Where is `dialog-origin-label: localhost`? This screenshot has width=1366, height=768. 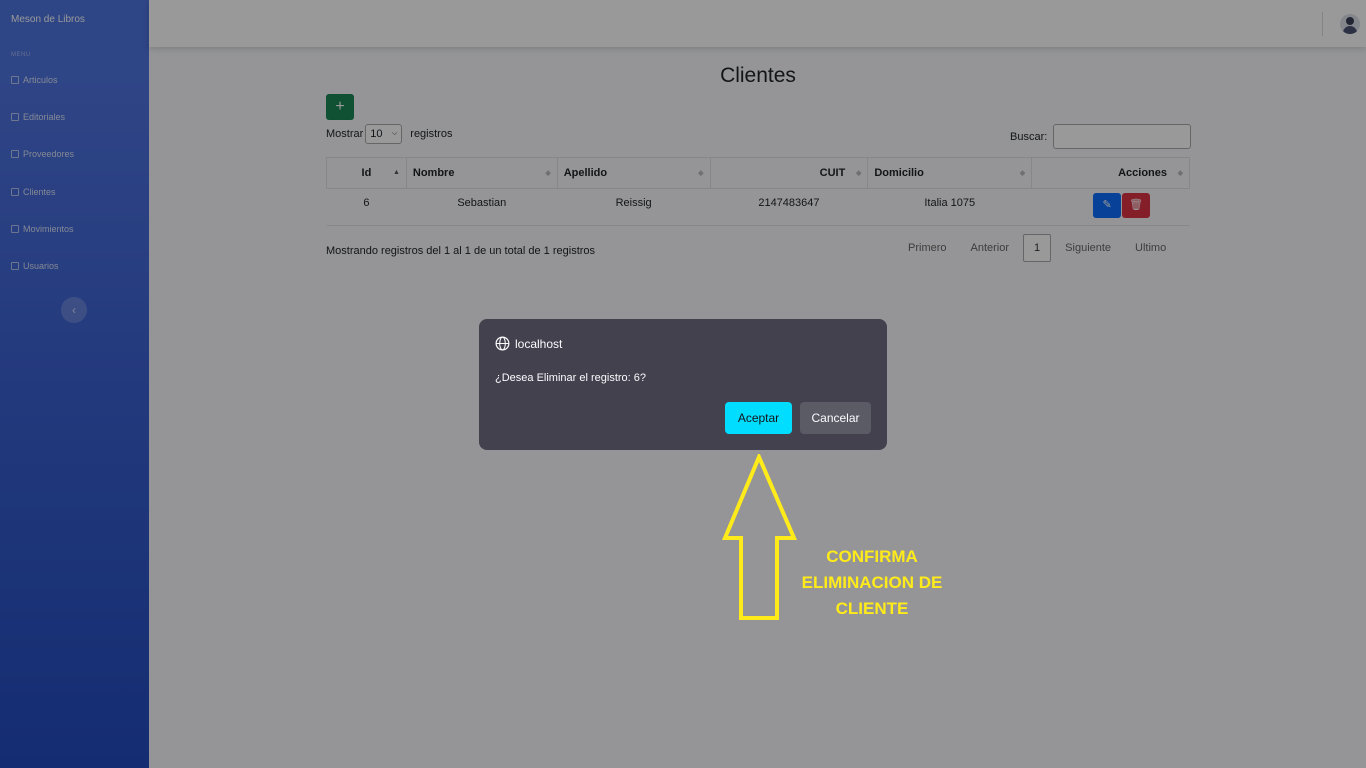 dialog-origin-label: localhost is located at coordinates (539, 343).